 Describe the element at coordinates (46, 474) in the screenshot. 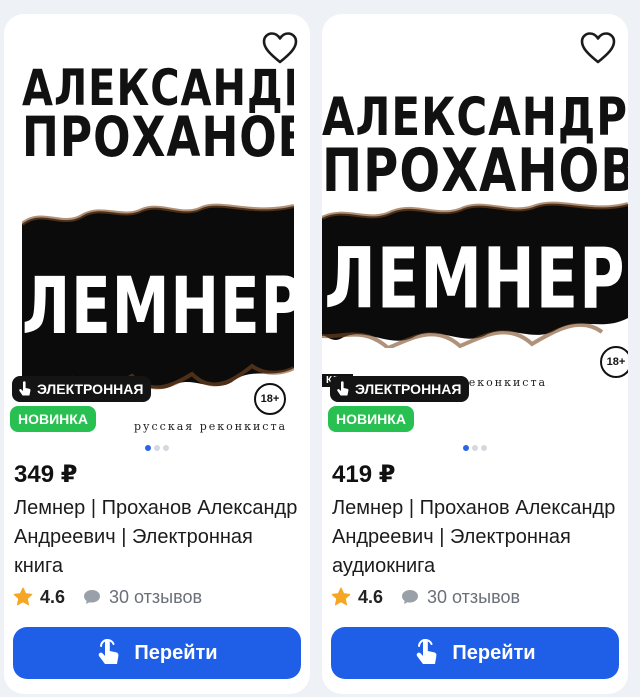

I see `price: 349 ₽` at that location.